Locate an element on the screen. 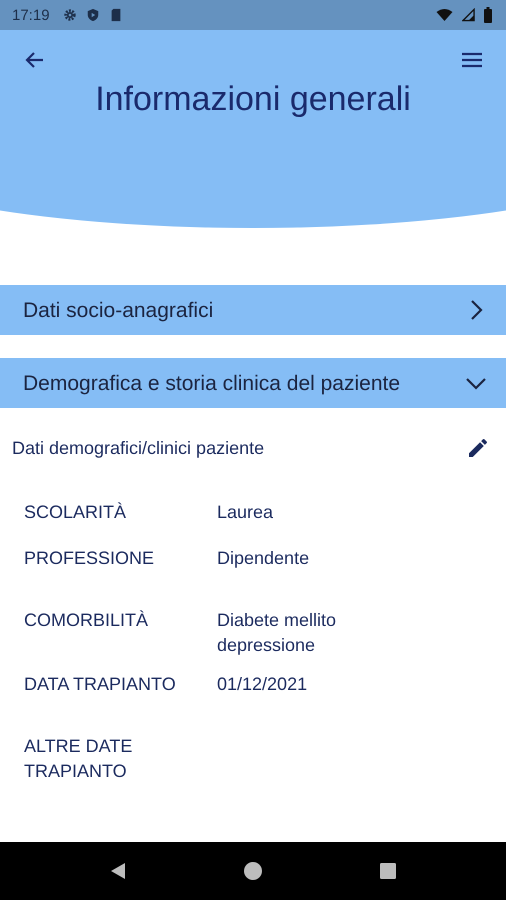 This screenshot has width=506, height=900. home-nav-icon is located at coordinates (252, 871).